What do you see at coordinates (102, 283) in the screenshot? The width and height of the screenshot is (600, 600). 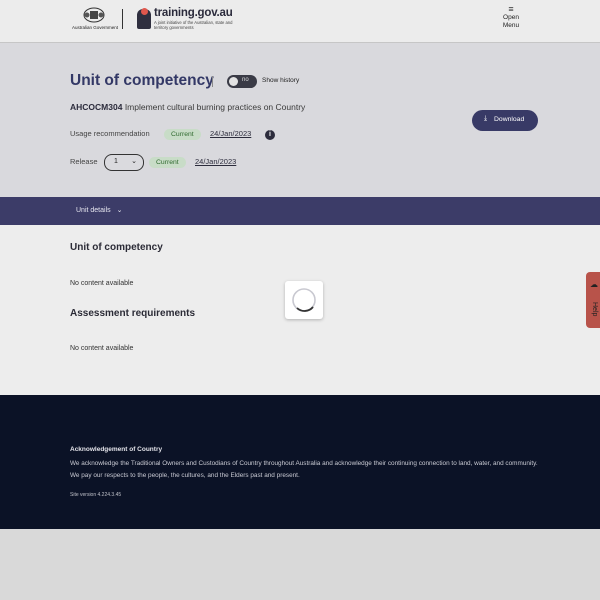 I see `section-unit-empty: No content available` at bounding box center [102, 283].